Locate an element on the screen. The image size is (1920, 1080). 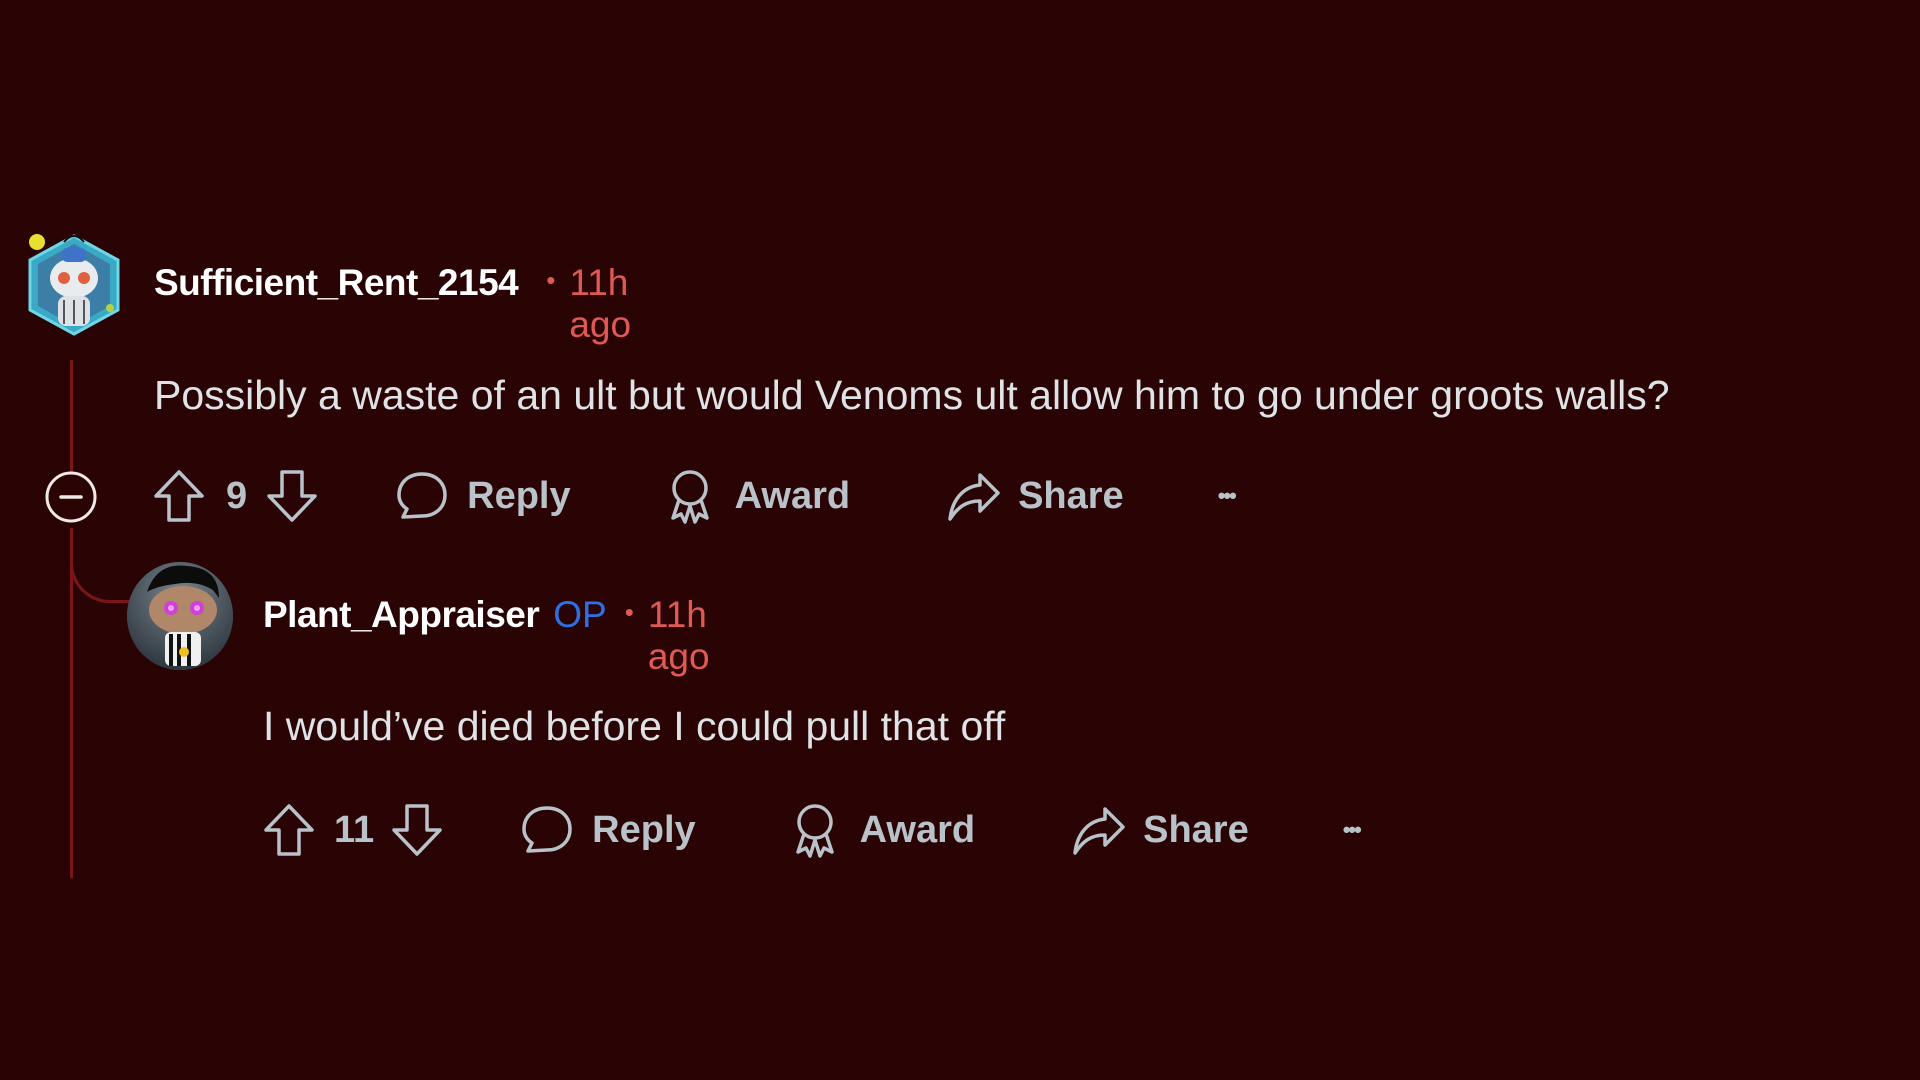
vote-score: 11 is located at coordinates (354, 829).